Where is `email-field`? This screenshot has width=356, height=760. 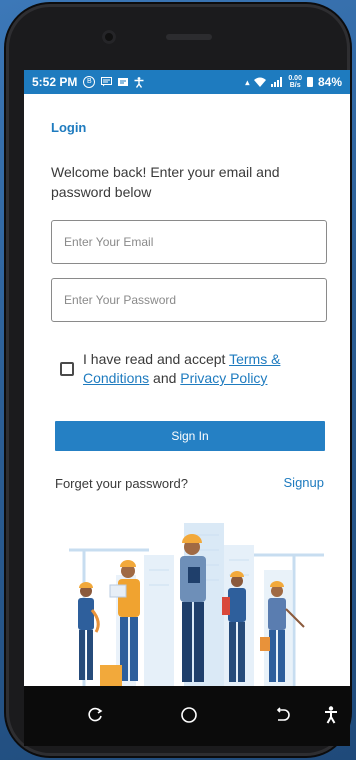
email-field is located at coordinates (189, 242).